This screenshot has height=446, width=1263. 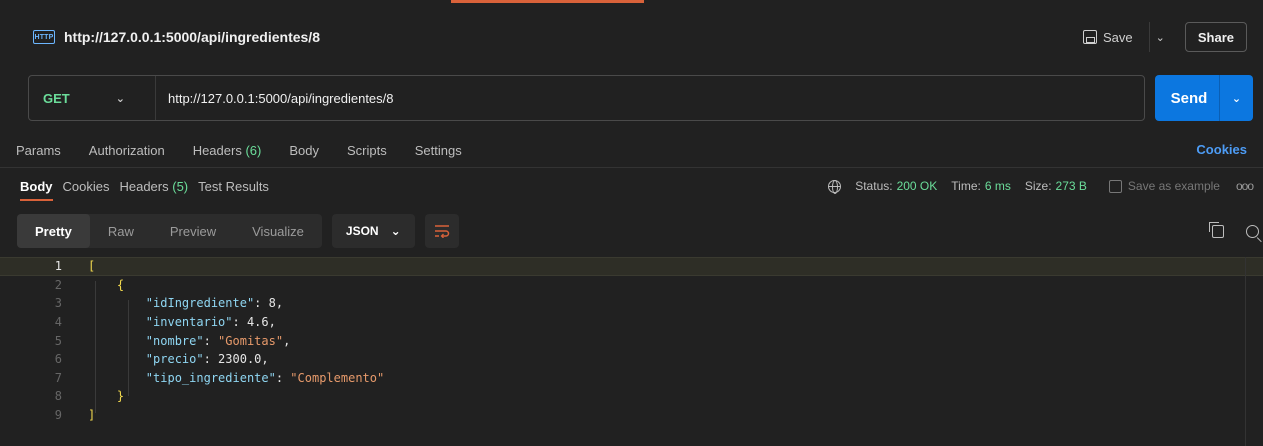 I want to click on response-toolbar: Pretty Raw Preview Visualize JSON ⌄, so click(x=640, y=231).